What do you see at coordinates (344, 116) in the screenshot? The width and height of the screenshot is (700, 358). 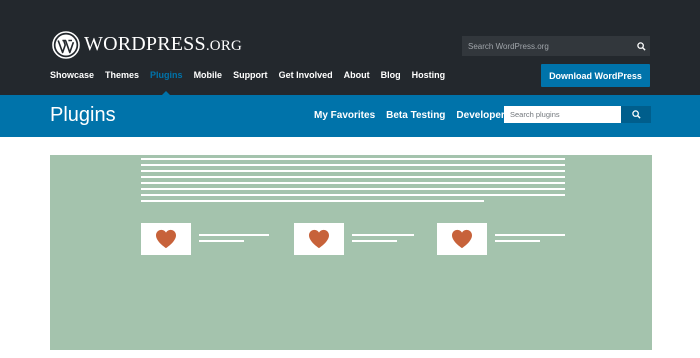 I see `subnav-my-favorites: My Favorites` at bounding box center [344, 116].